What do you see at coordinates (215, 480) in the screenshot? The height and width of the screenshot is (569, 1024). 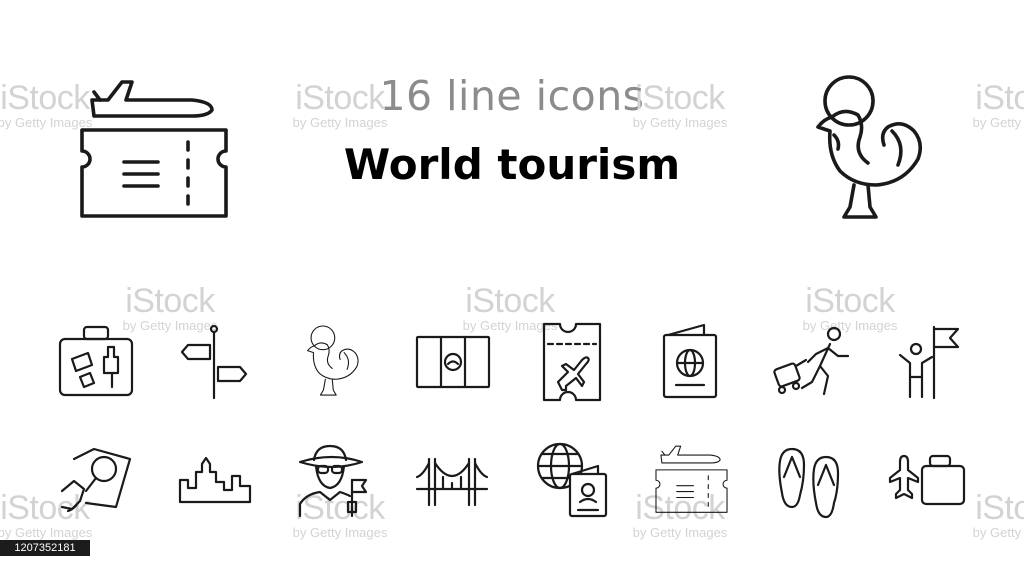 I see `city-skyline-icon` at bounding box center [215, 480].